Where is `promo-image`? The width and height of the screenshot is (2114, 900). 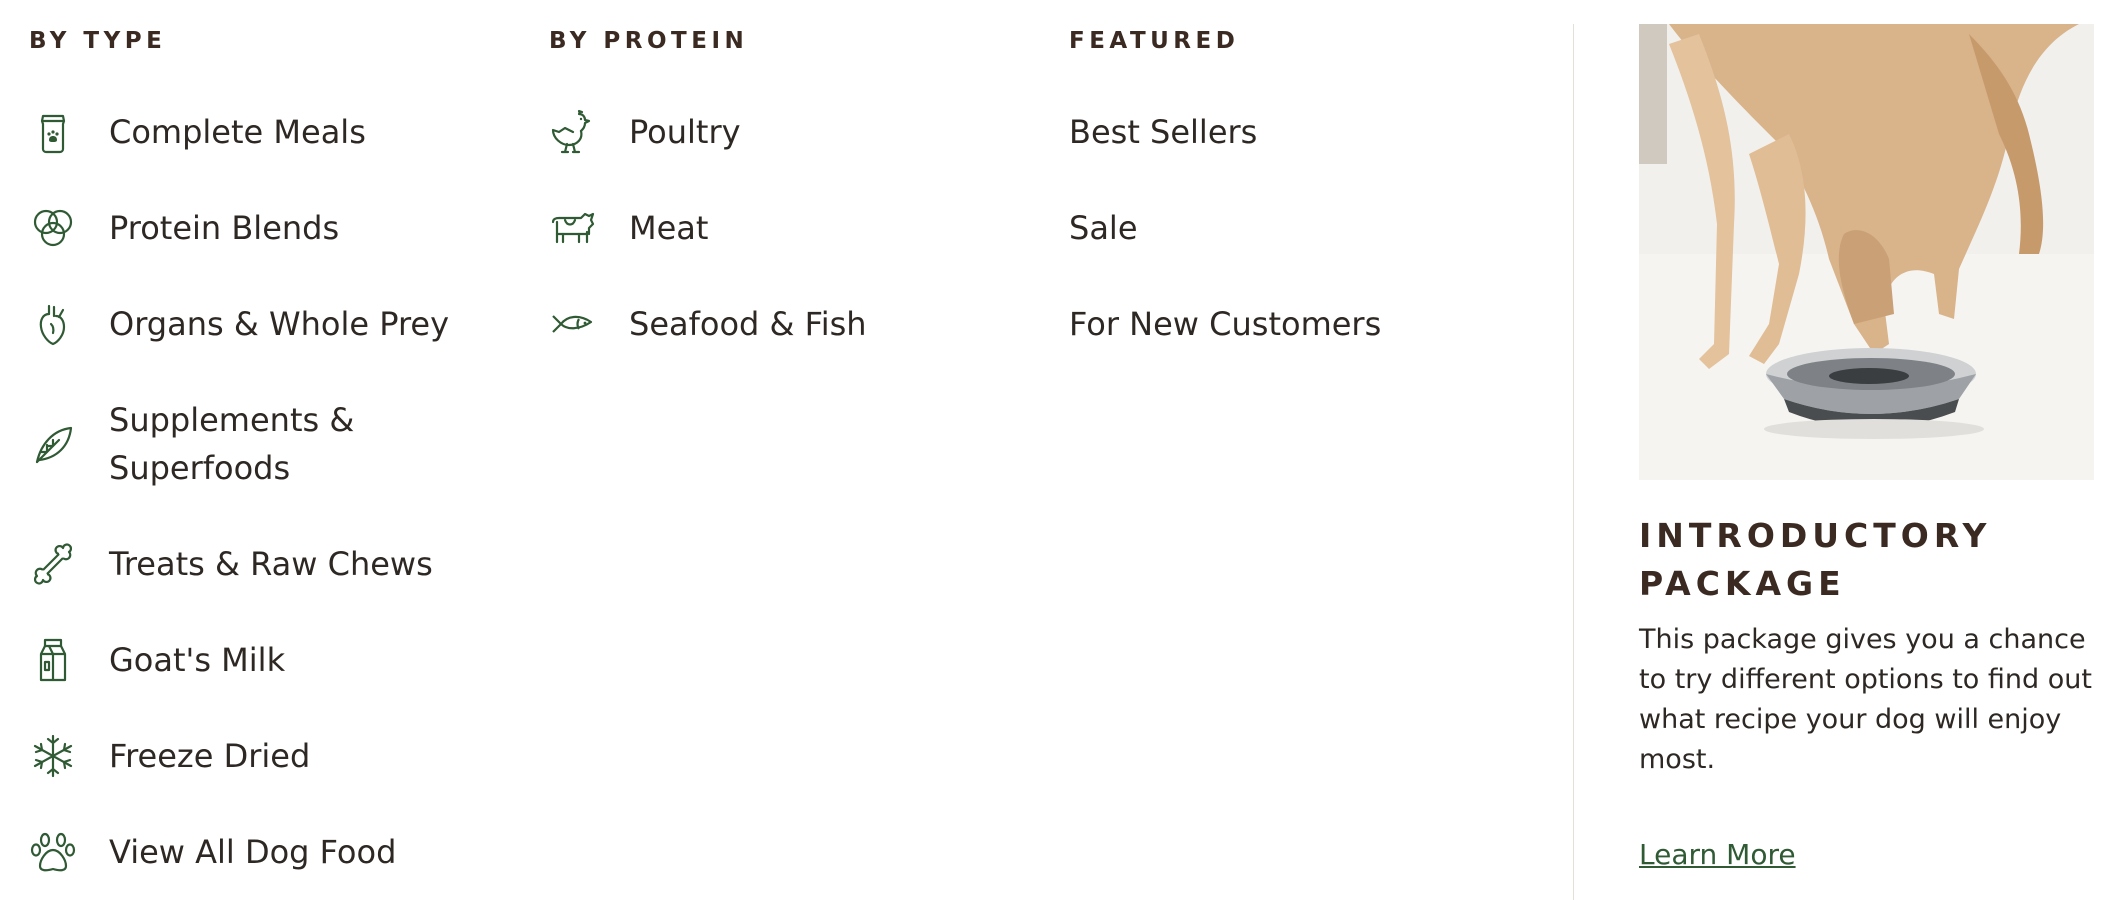
promo-image is located at coordinates (1866, 252).